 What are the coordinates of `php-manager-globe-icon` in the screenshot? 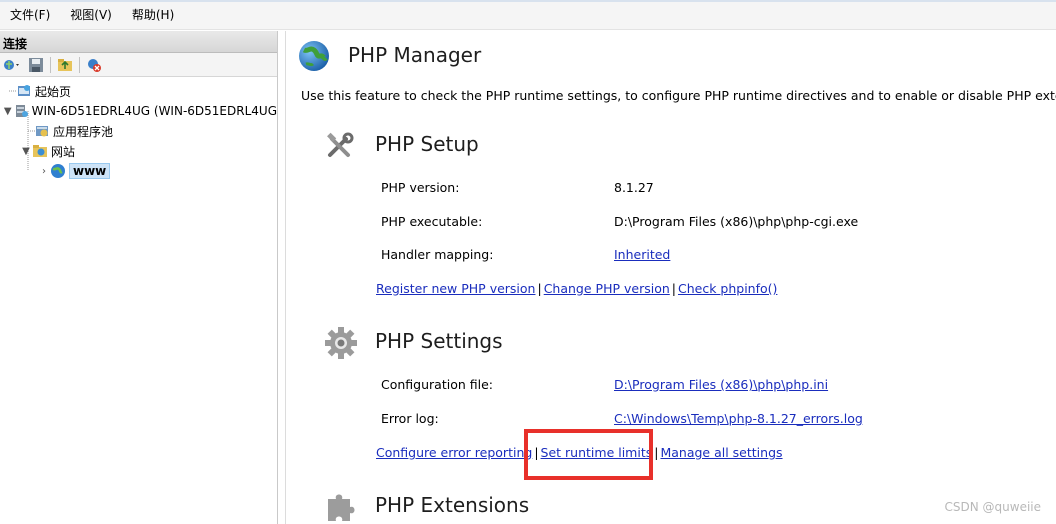 It's located at (314, 56).